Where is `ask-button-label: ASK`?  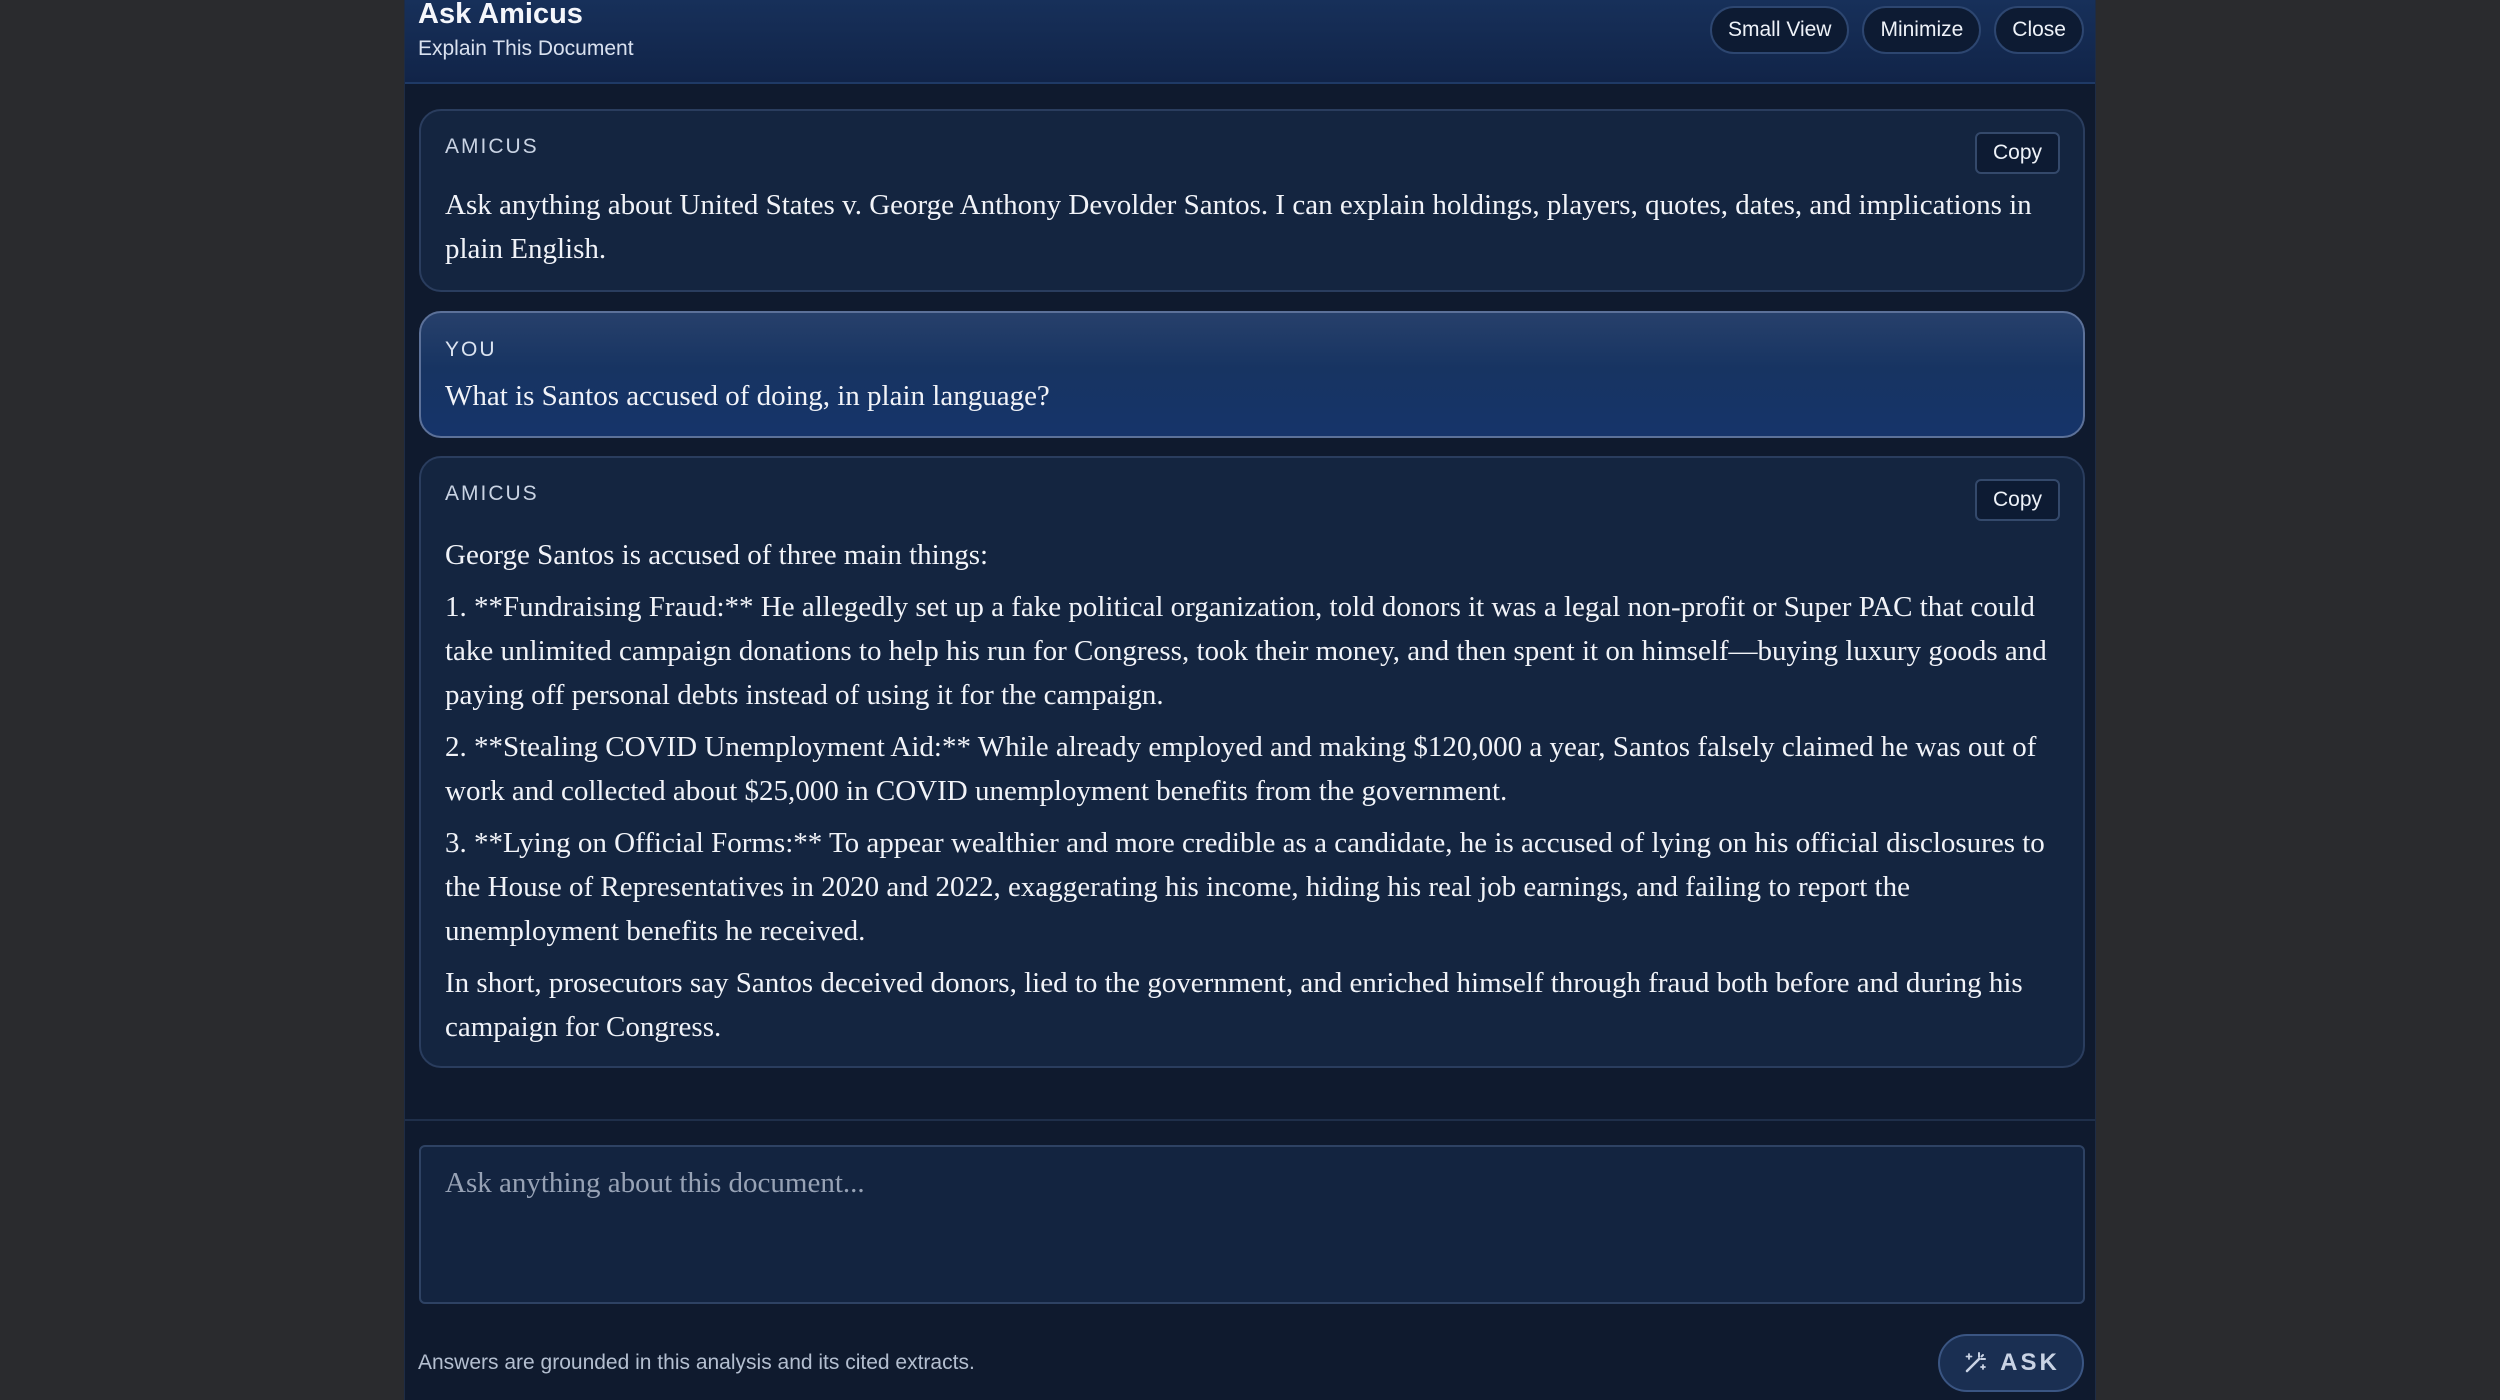
ask-button-label: ASK is located at coordinates (2030, 1362).